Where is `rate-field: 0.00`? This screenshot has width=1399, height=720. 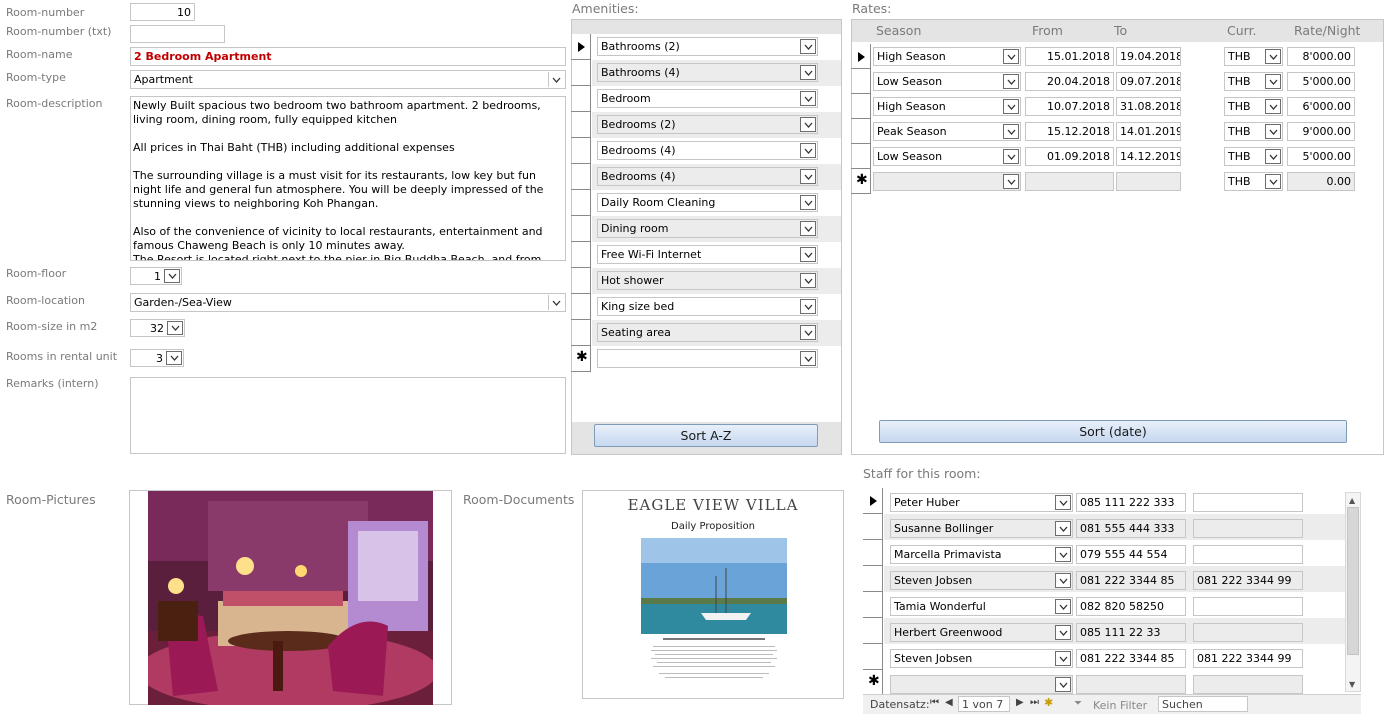
rate-field: 0.00 is located at coordinates (1321, 181).